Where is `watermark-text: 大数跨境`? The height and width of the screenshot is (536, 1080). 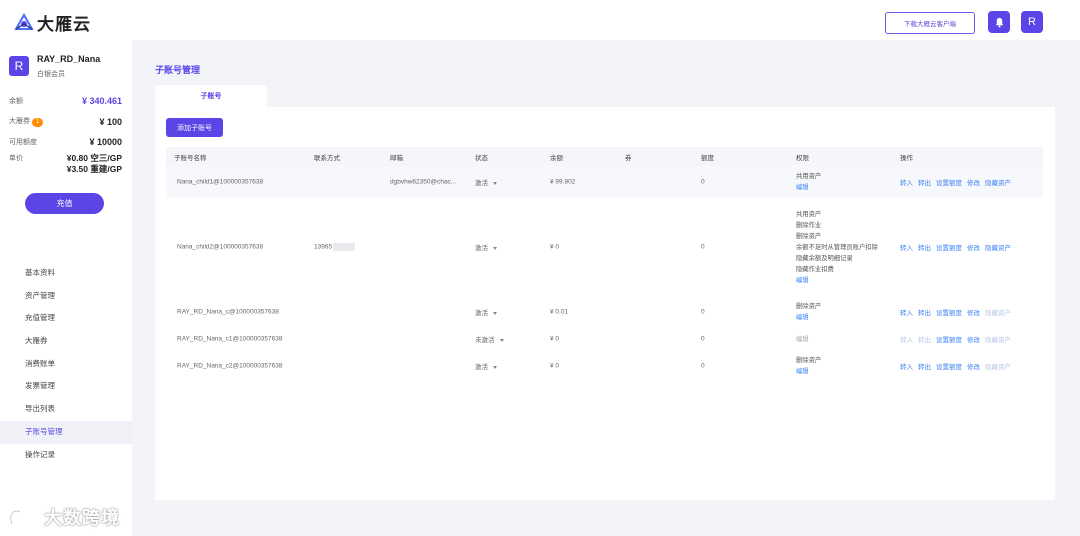 watermark-text: 大数跨境 is located at coordinates (82, 518).